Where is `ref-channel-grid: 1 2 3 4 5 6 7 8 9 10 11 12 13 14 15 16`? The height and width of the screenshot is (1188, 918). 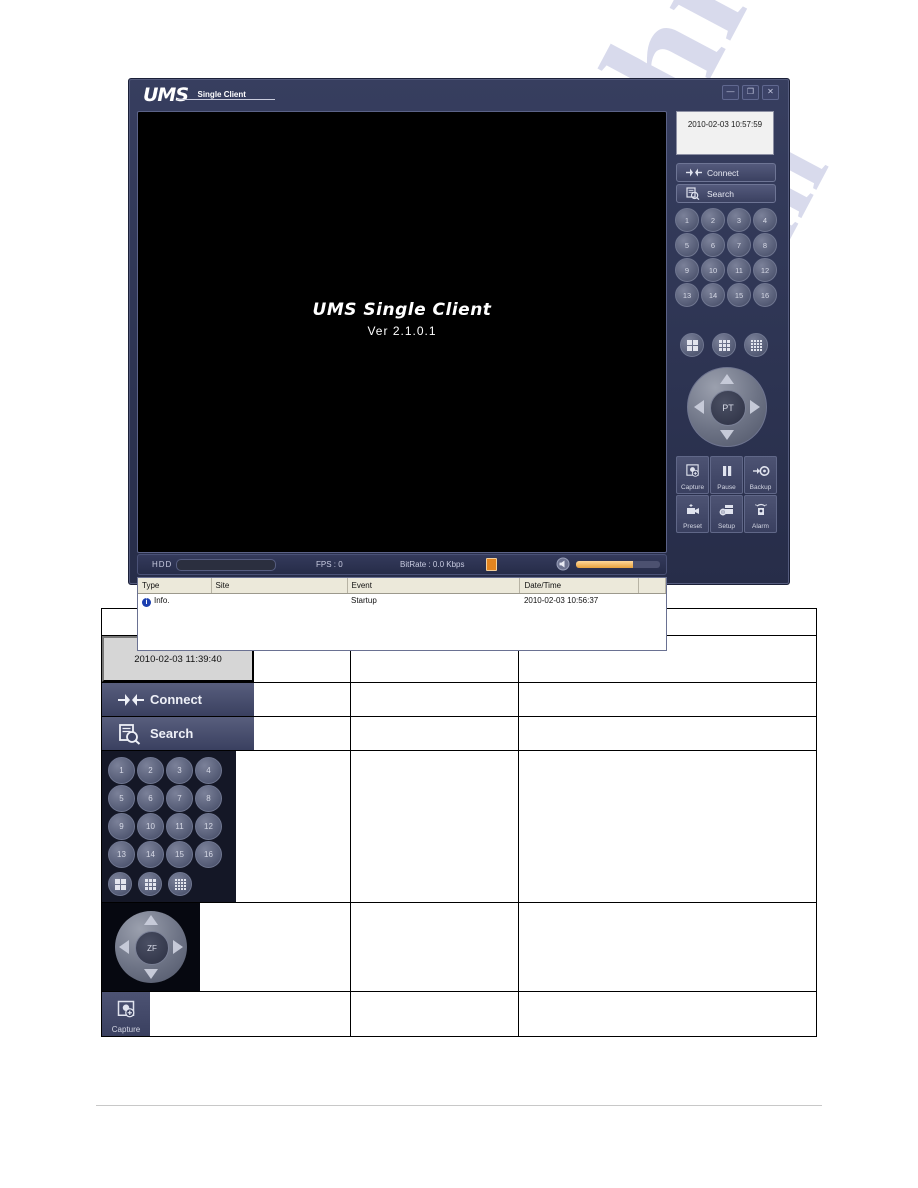
ref-channel-grid: 1 2 3 4 5 6 7 8 9 10 11 12 13 14 15 16 is located at coordinates (170, 813).